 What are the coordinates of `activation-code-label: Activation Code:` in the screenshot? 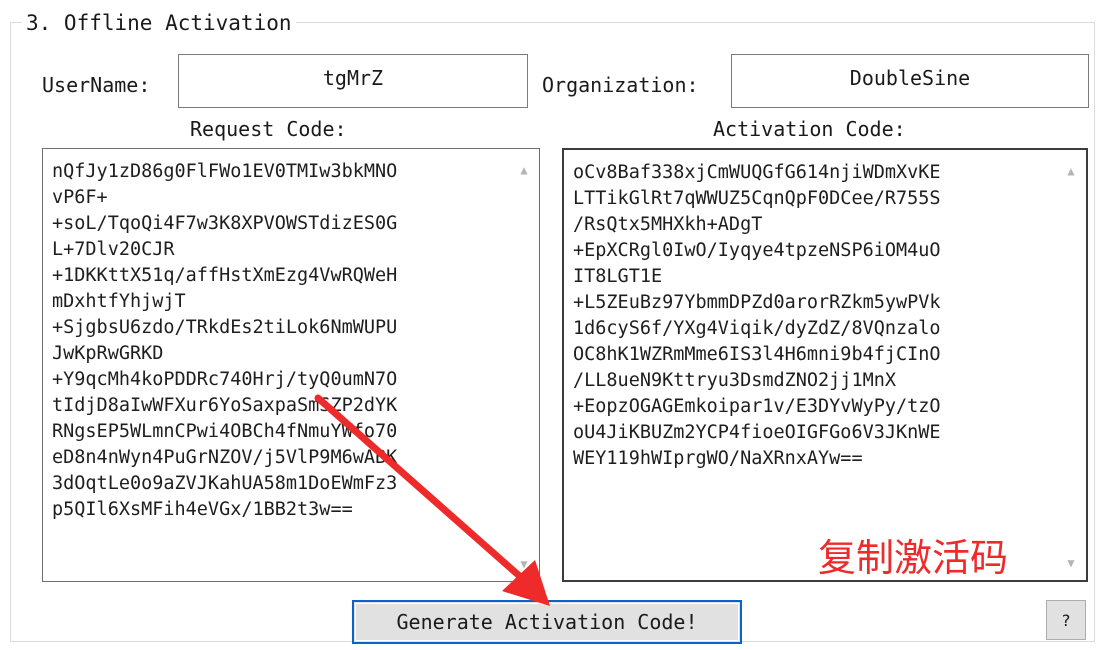 It's located at (809, 129).